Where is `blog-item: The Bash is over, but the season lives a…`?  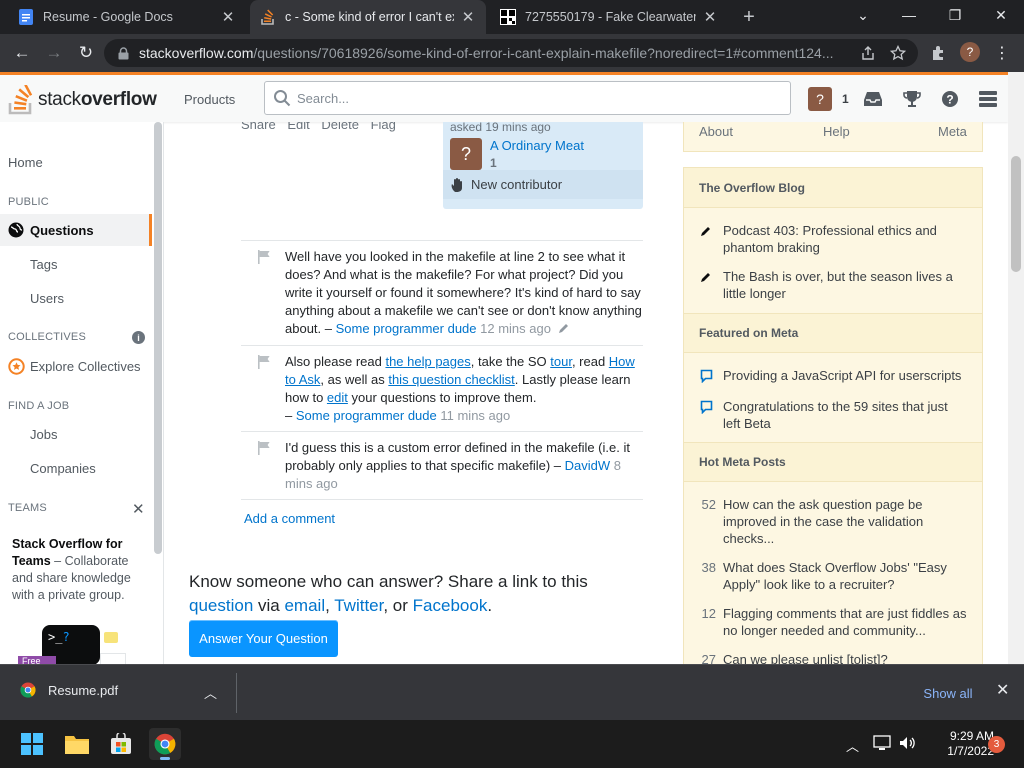
blog-item: The Bash is over, but the season lives a… is located at coordinates (833, 285).